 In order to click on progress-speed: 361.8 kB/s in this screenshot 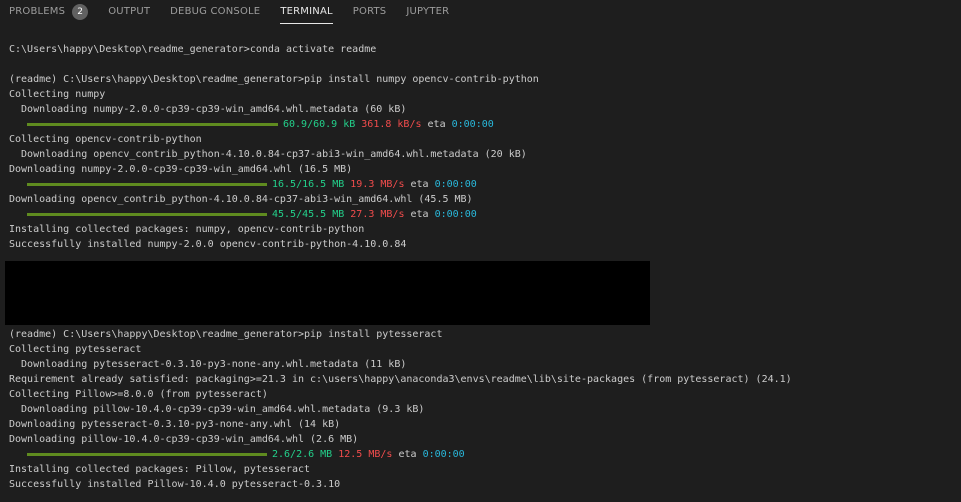, I will do `click(391, 124)`.